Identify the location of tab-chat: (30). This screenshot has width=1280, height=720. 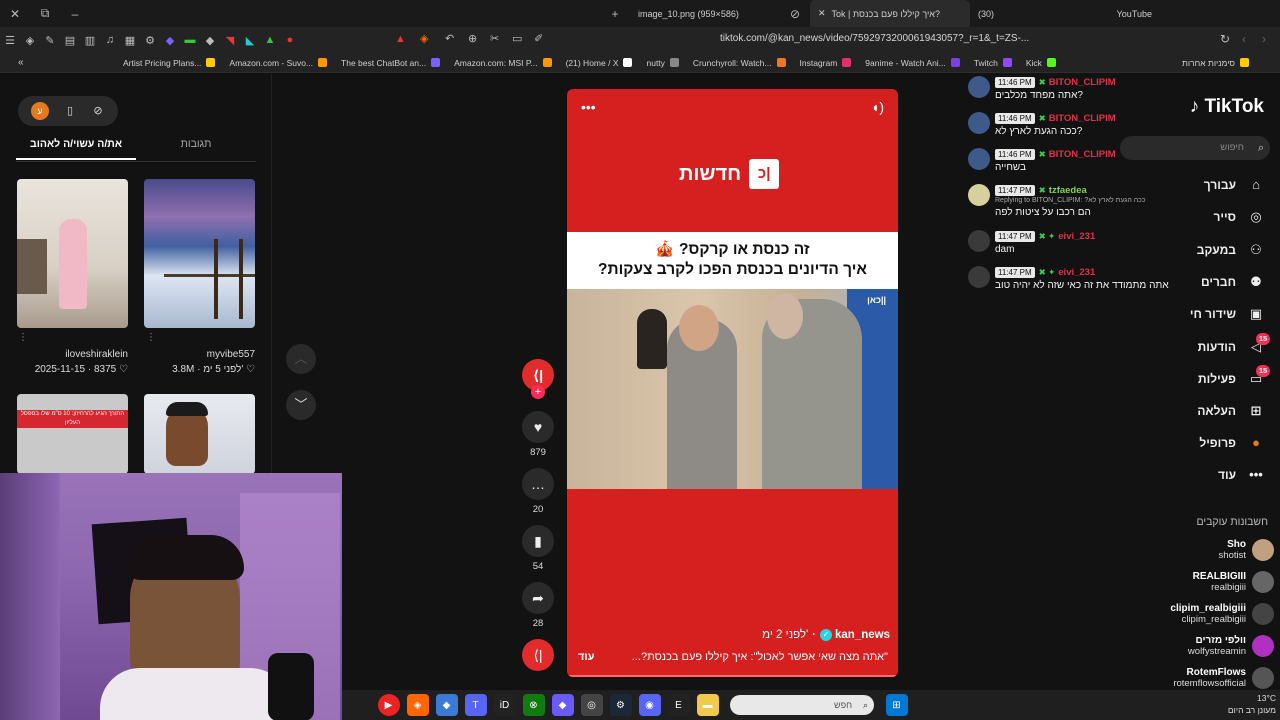
(1000, 13).